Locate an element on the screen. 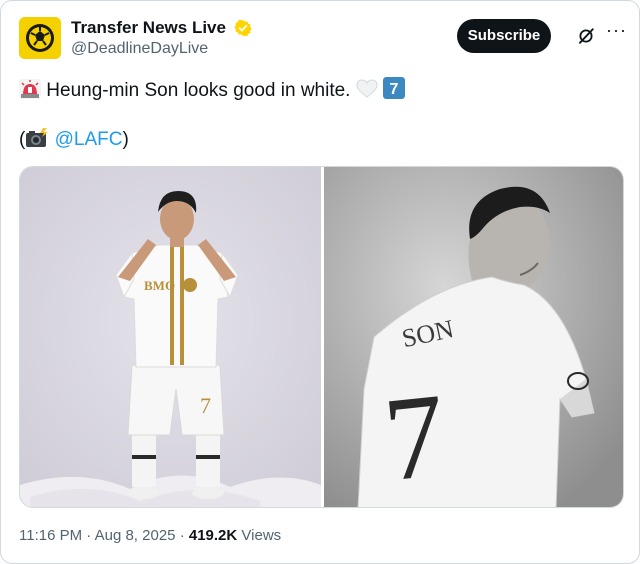 Image resolution: width=640 pixels, height=564 pixels. siren-emoji-icon is located at coordinates (30, 89).